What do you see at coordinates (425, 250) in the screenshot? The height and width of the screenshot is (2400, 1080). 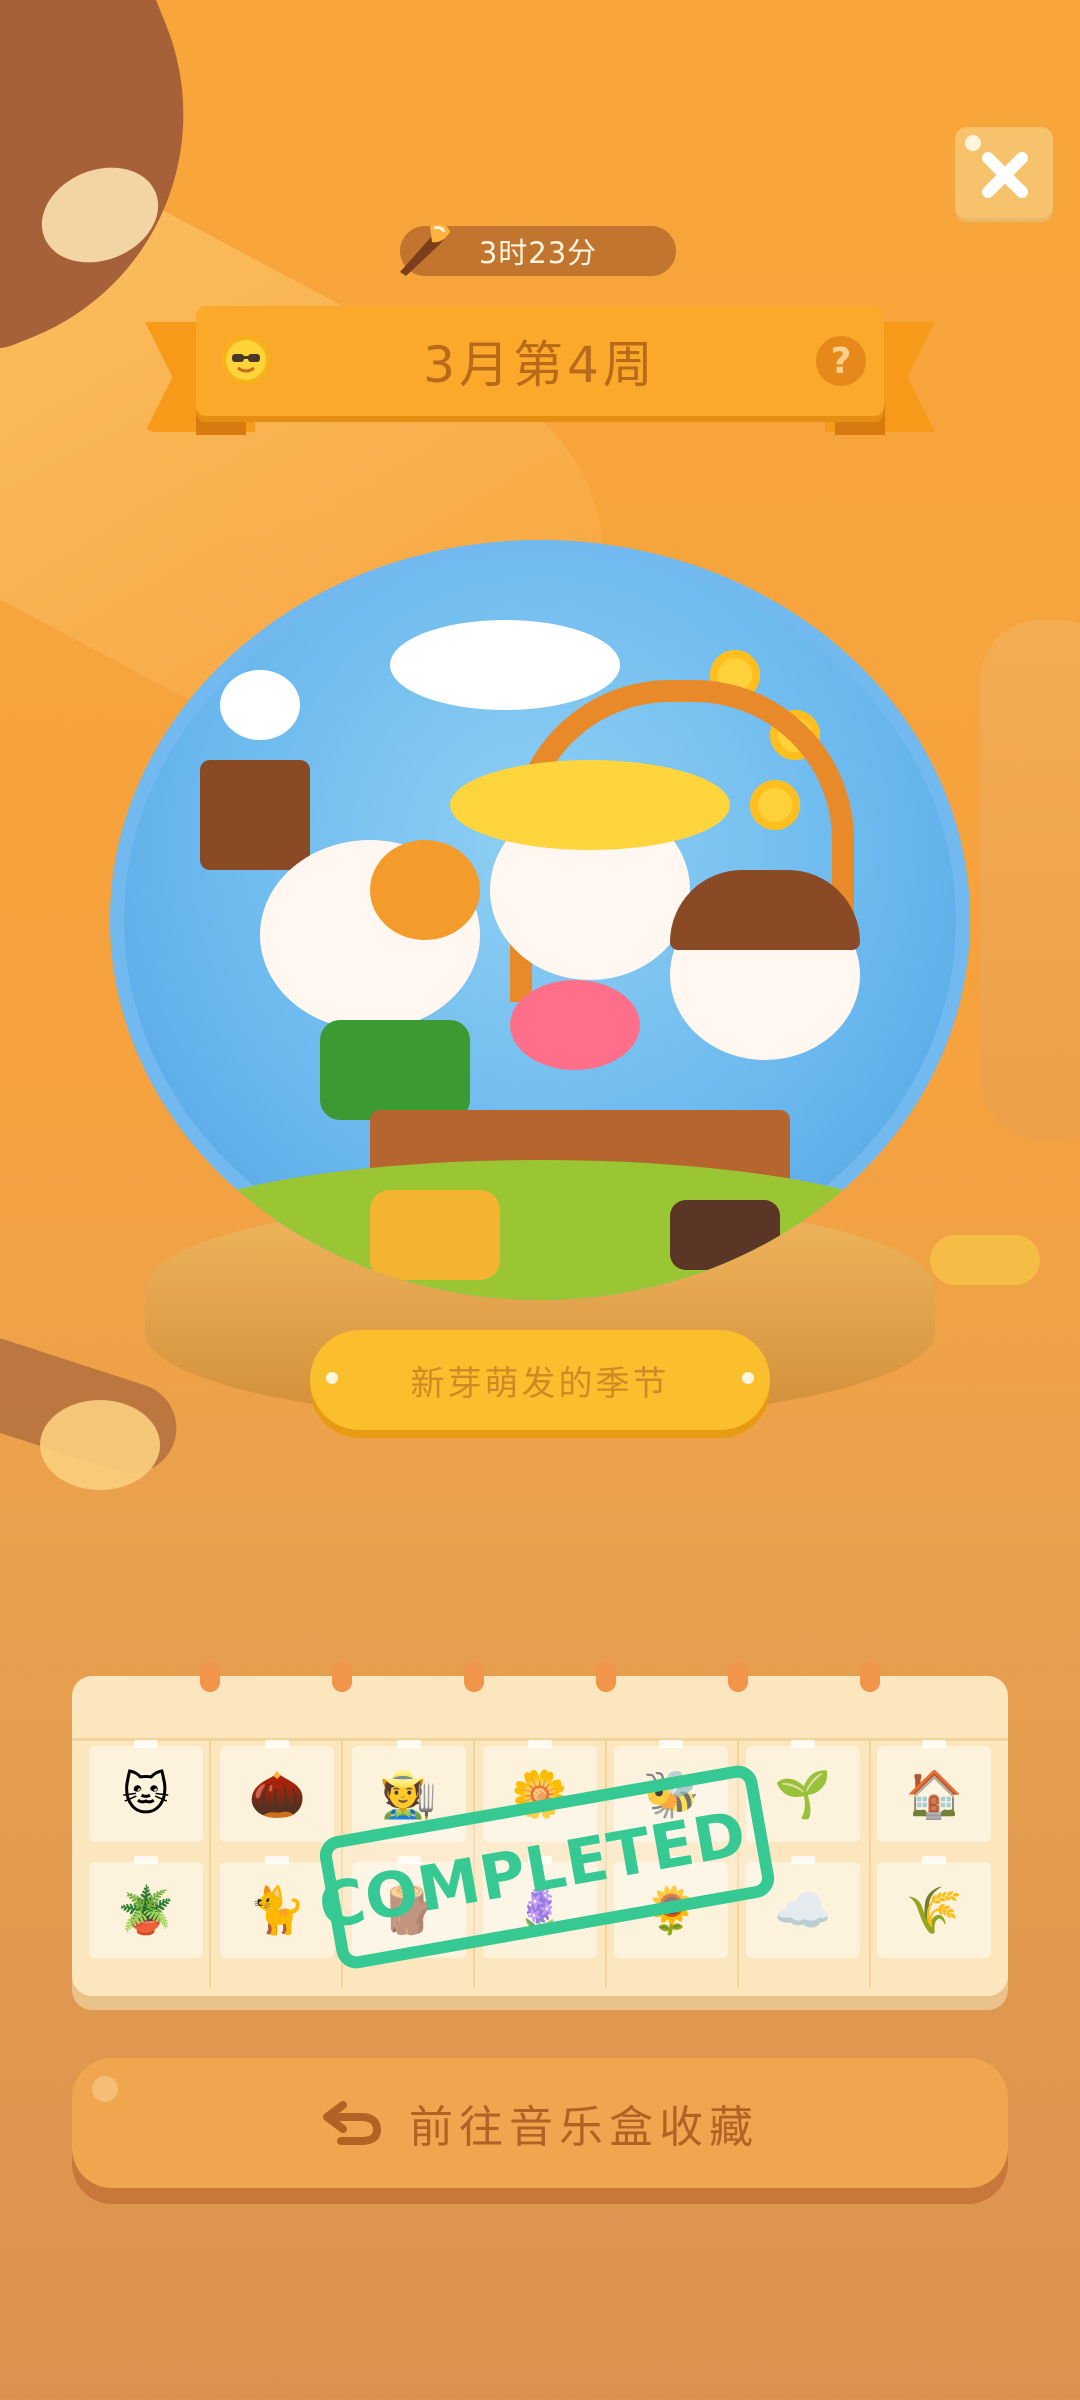 I see `feather-brush-icon` at bounding box center [425, 250].